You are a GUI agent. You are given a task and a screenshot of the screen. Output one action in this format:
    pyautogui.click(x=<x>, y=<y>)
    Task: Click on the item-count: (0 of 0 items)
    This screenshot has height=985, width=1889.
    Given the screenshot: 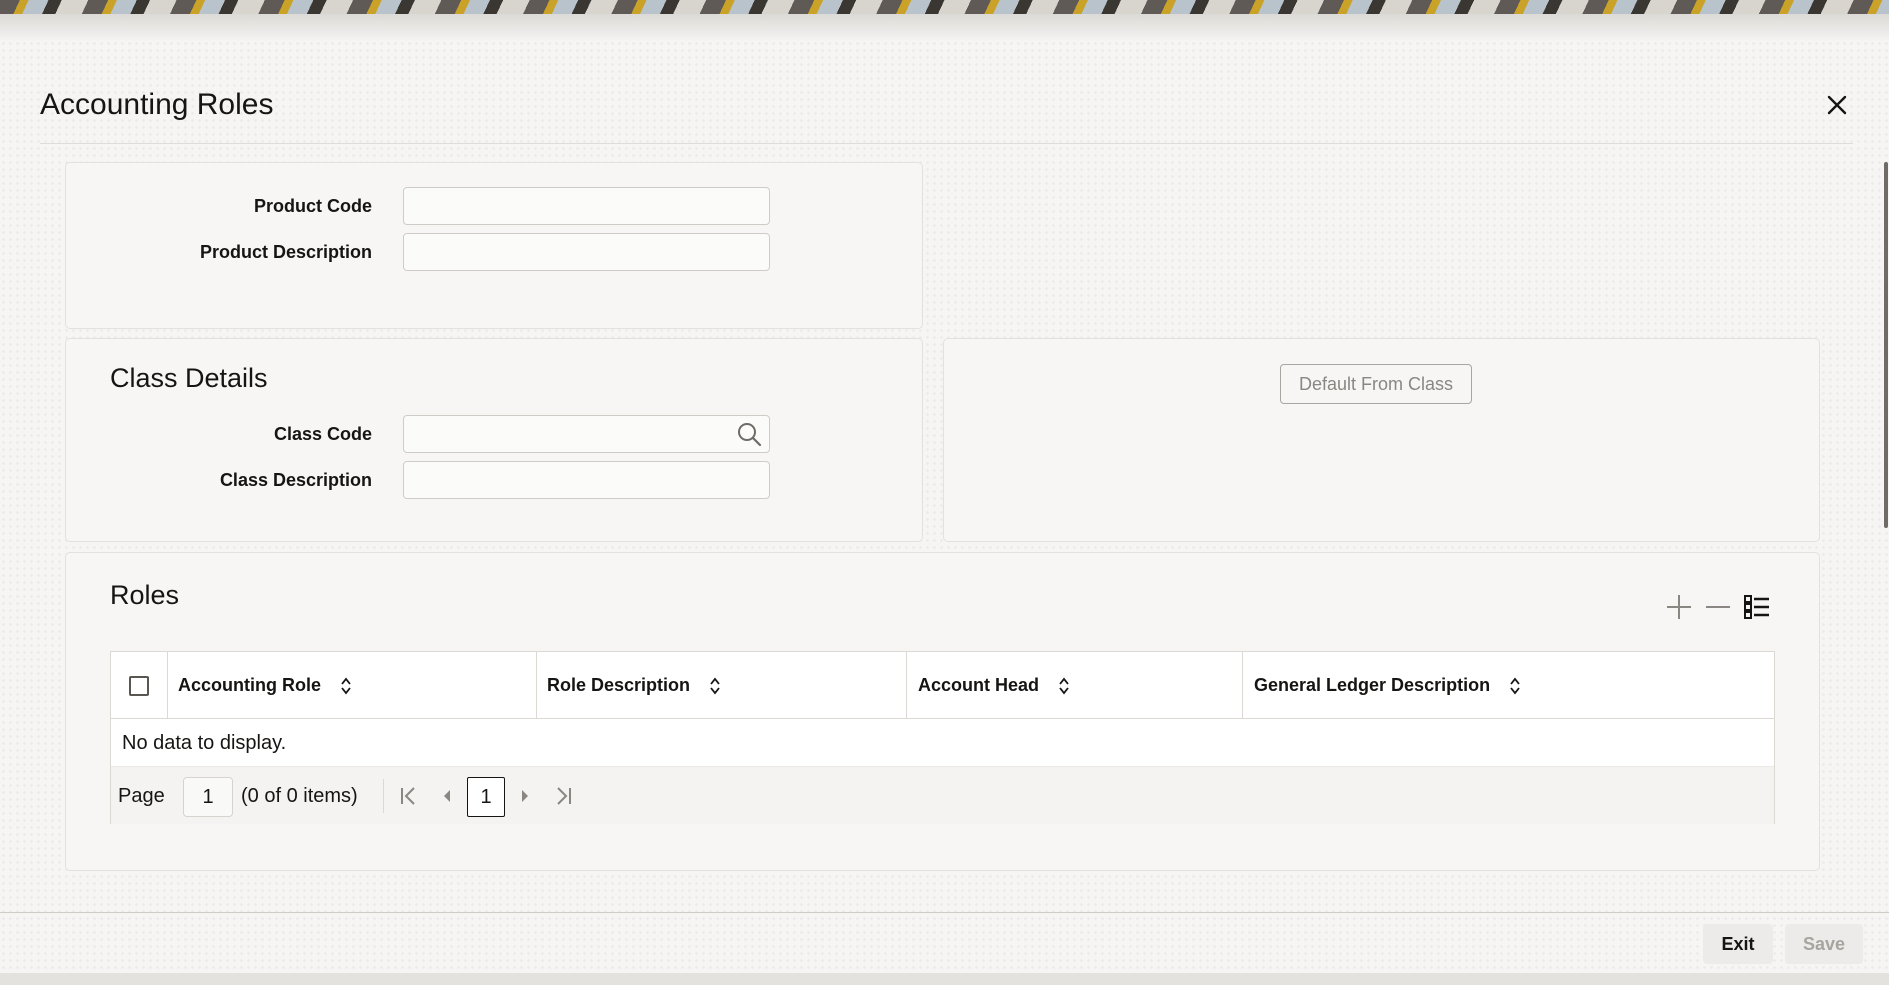 What is the action you would take?
    pyautogui.click(x=299, y=796)
    